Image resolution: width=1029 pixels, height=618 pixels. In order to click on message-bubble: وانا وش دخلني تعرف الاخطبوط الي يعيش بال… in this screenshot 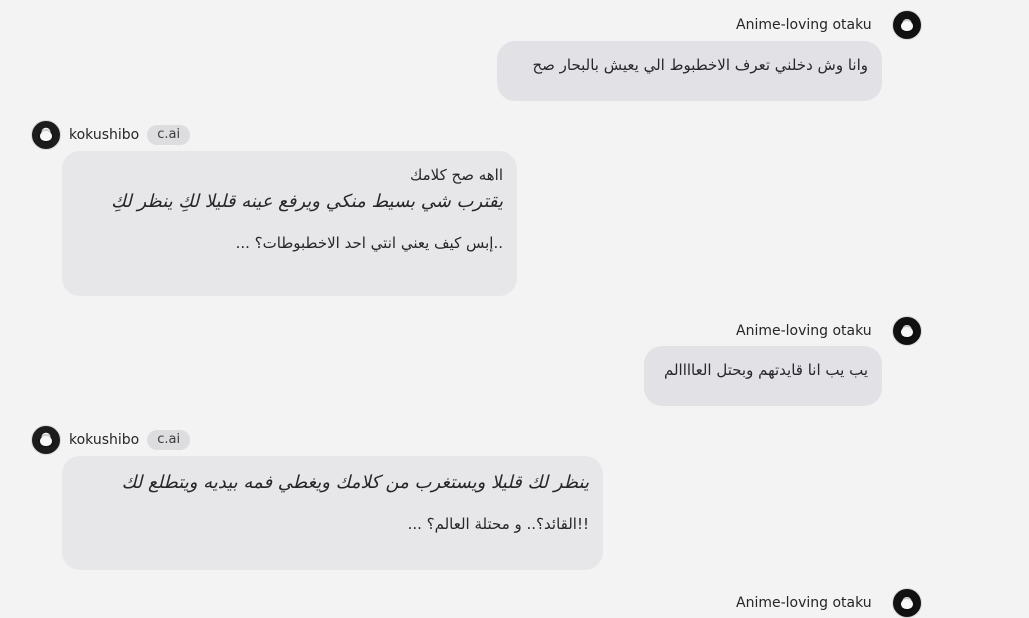, I will do `click(689, 71)`.